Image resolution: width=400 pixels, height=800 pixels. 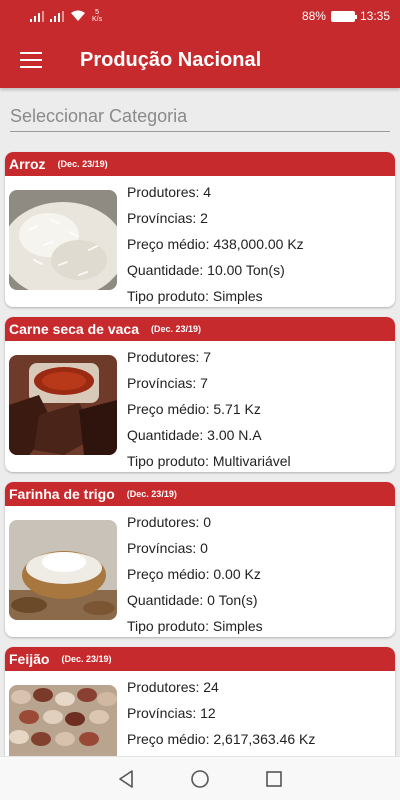 What do you see at coordinates (167, 548) in the screenshot?
I see `provinces-count: Províncias: 0` at bounding box center [167, 548].